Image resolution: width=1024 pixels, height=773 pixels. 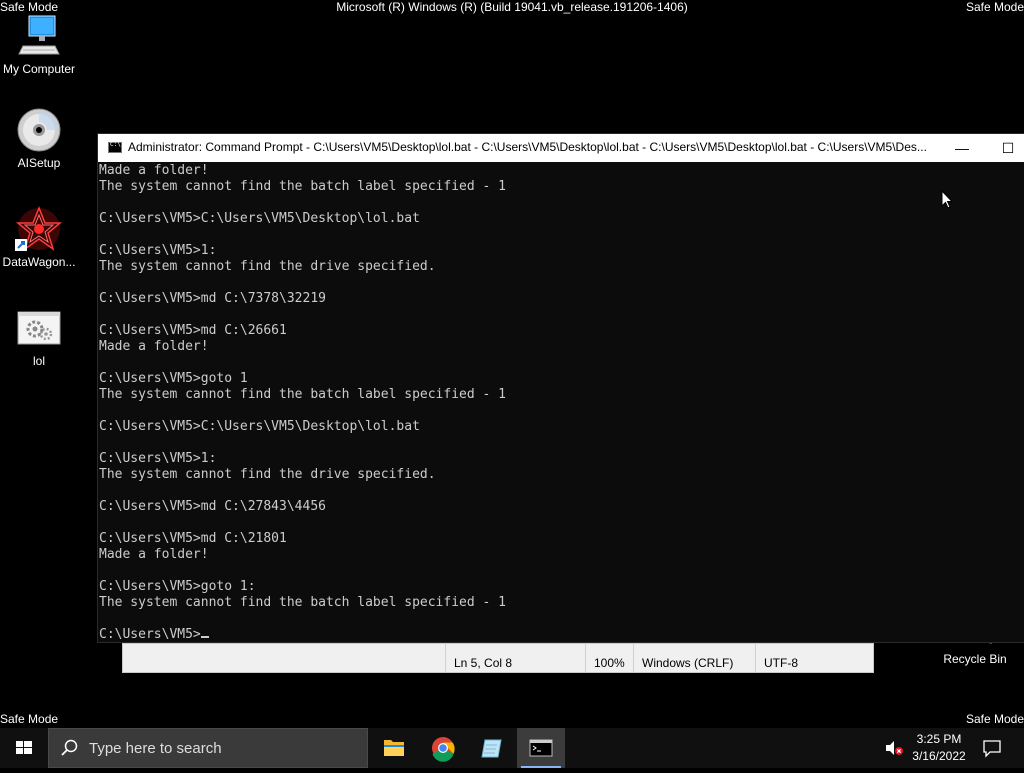 What do you see at coordinates (975, 659) in the screenshot?
I see `desktop-icon-label: Recycle Bin` at bounding box center [975, 659].